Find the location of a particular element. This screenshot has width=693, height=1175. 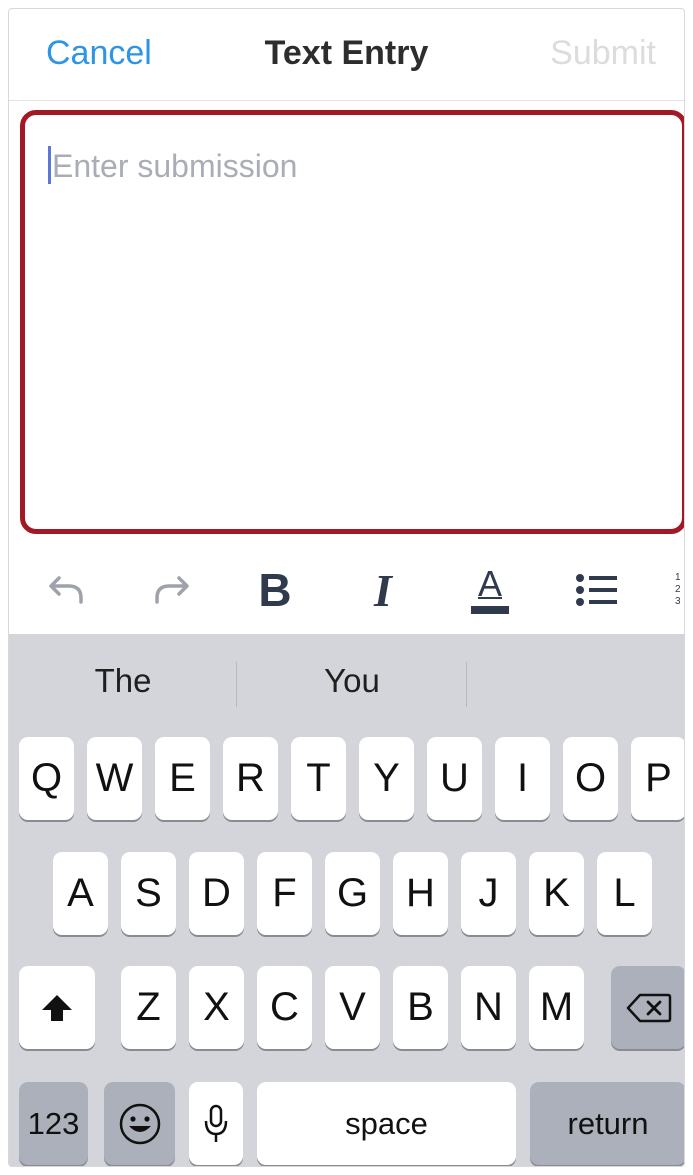

text-color-icon: A is located at coordinates (490, 590).